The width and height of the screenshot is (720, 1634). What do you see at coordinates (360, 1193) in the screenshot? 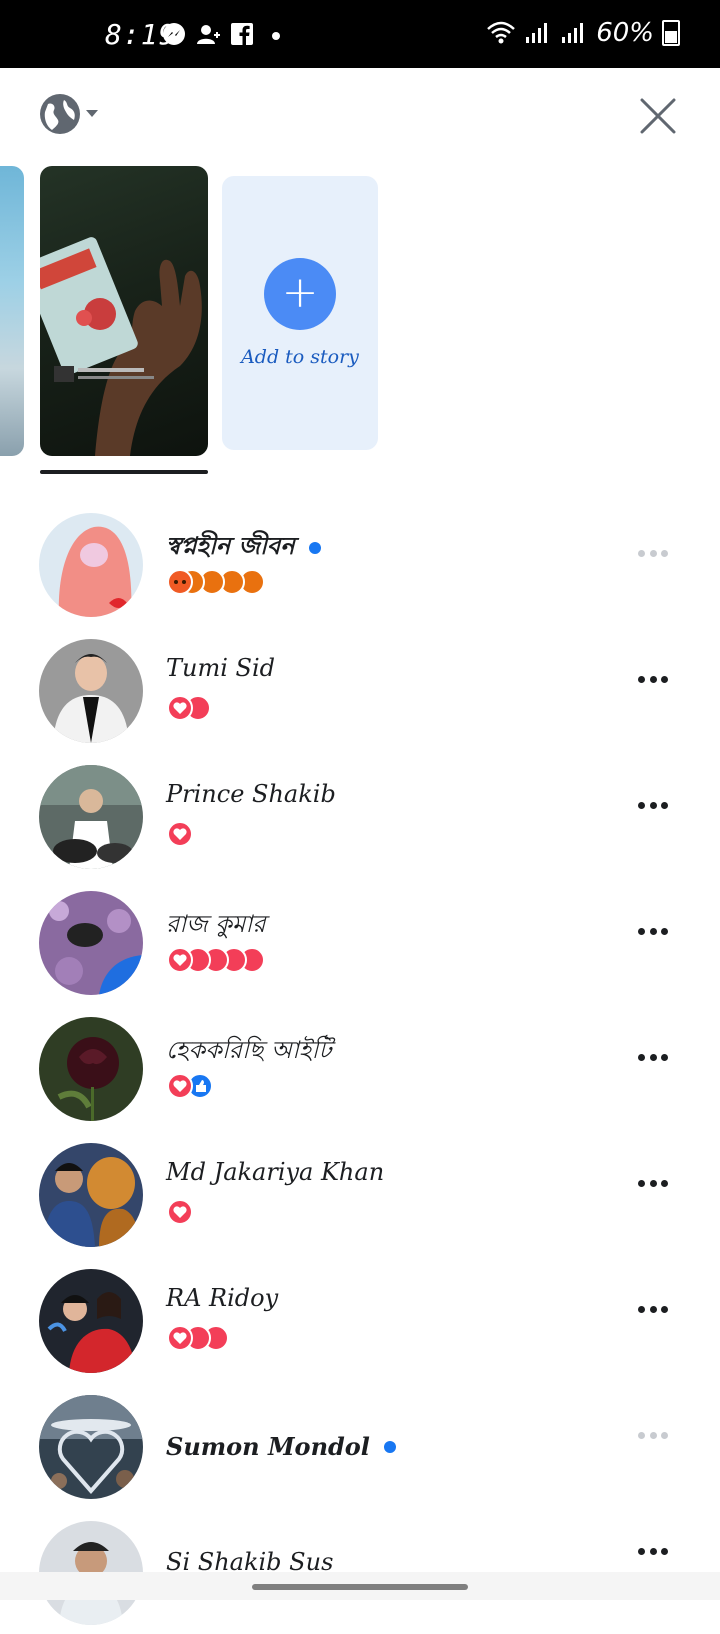
I see `list-item: Md Jakariya Khan` at bounding box center [360, 1193].